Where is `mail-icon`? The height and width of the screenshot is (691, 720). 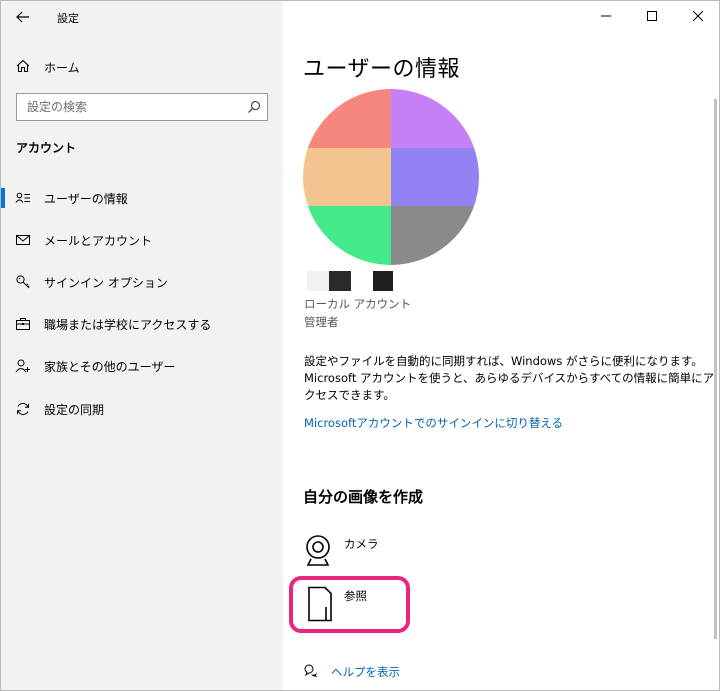
mail-icon is located at coordinates (23, 240).